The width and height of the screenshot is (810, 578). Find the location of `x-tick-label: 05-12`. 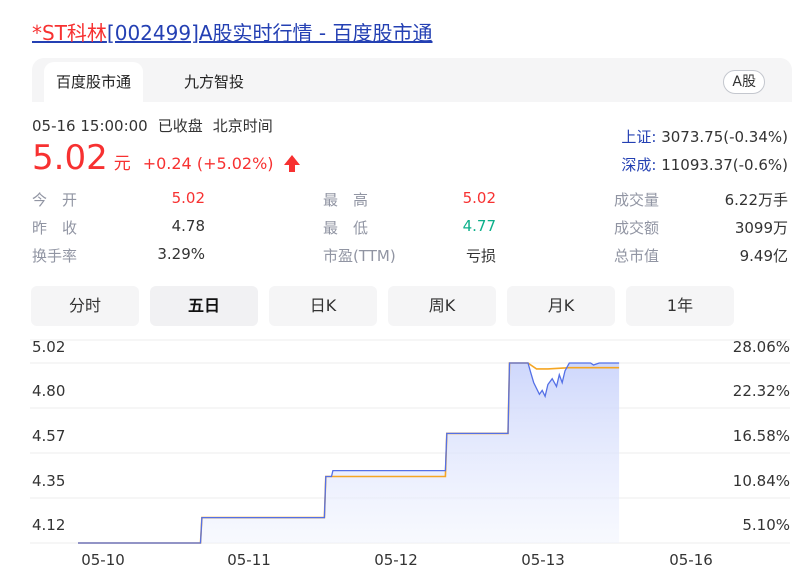

x-tick-label: 05-12 is located at coordinates (396, 560).